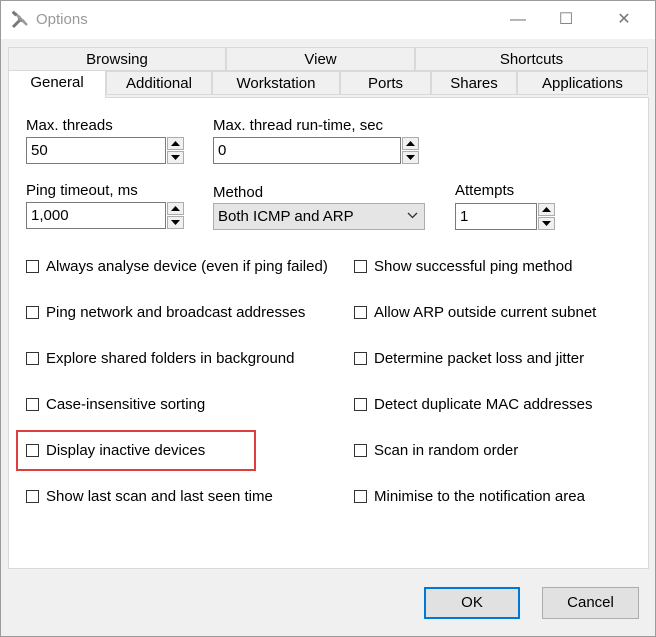 The width and height of the screenshot is (656, 637). Describe the element at coordinates (62, 19) in the screenshot. I see `window-title: Options` at that location.